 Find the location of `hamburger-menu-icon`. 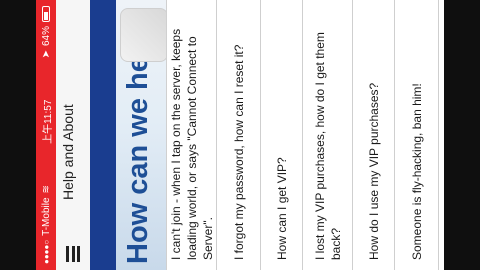

hamburger-menu-icon is located at coordinates (73, 254).